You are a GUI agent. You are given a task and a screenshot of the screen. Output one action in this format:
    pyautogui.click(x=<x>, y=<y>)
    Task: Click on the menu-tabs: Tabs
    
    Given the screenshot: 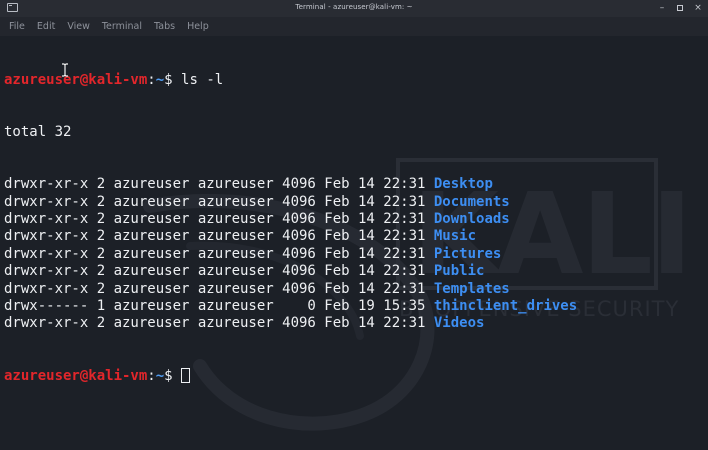 What is the action you would take?
    pyautogui.click(x=167, y=24)
    